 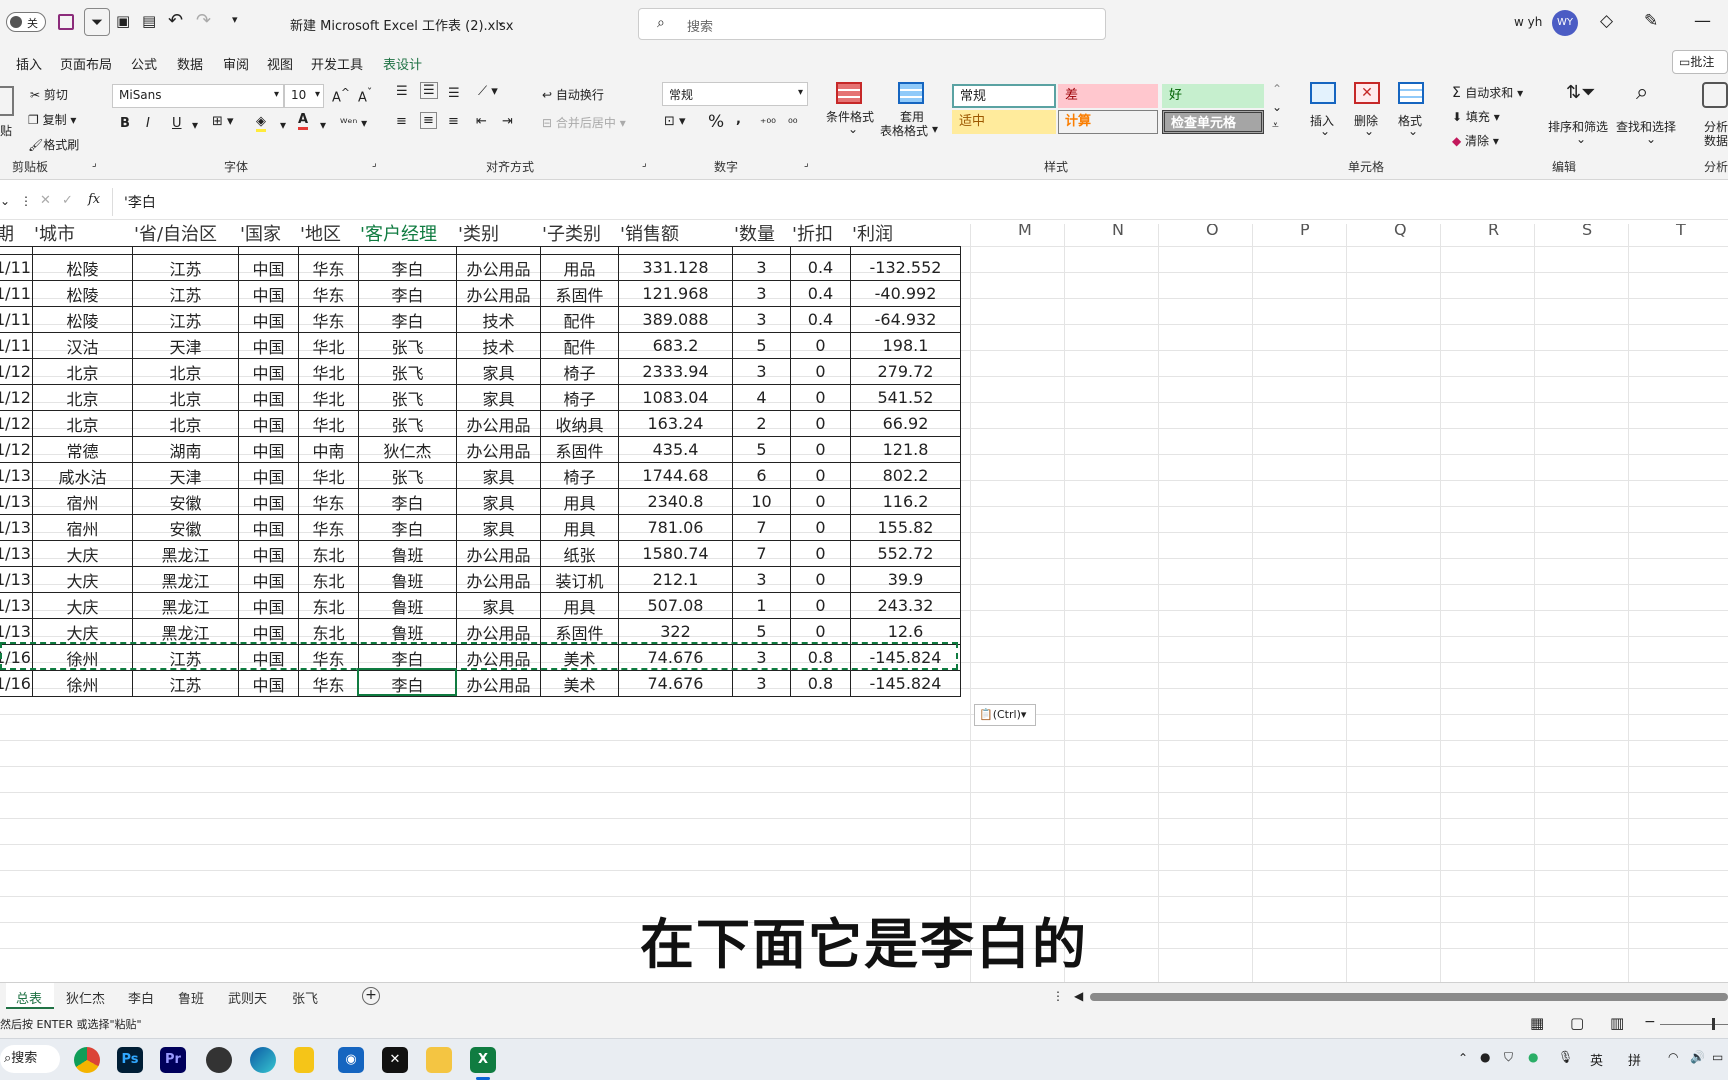 I want to click on wrap-text-button: ↩ 自动换行, so click(x=573, y=94).